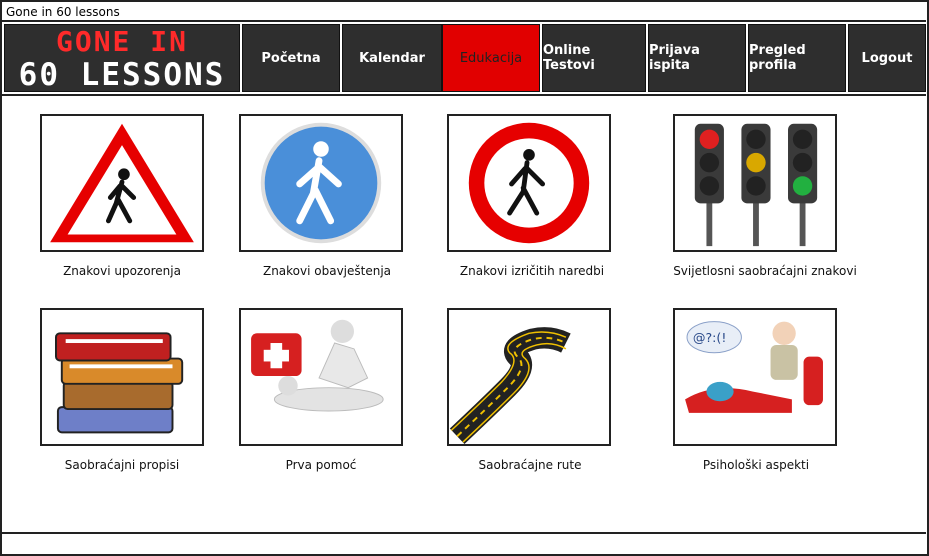 The width and height of the screenshot is (929, 556). I want to click on footer-bar, so click(464, 543).